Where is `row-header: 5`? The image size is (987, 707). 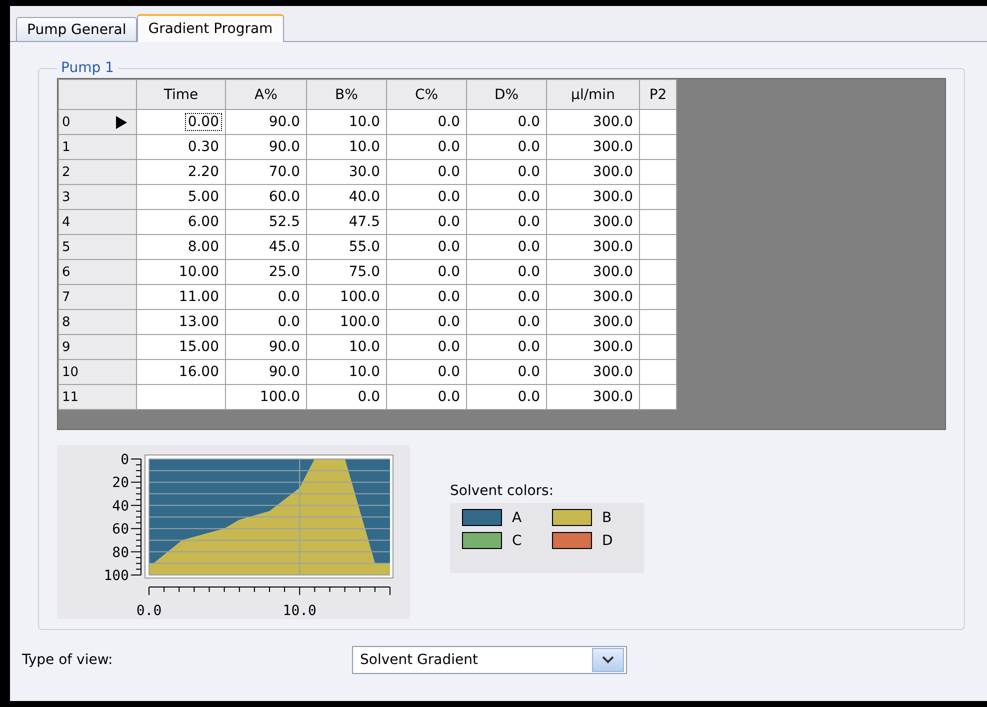
row-header: 5 is located at coordinates (97, 247).